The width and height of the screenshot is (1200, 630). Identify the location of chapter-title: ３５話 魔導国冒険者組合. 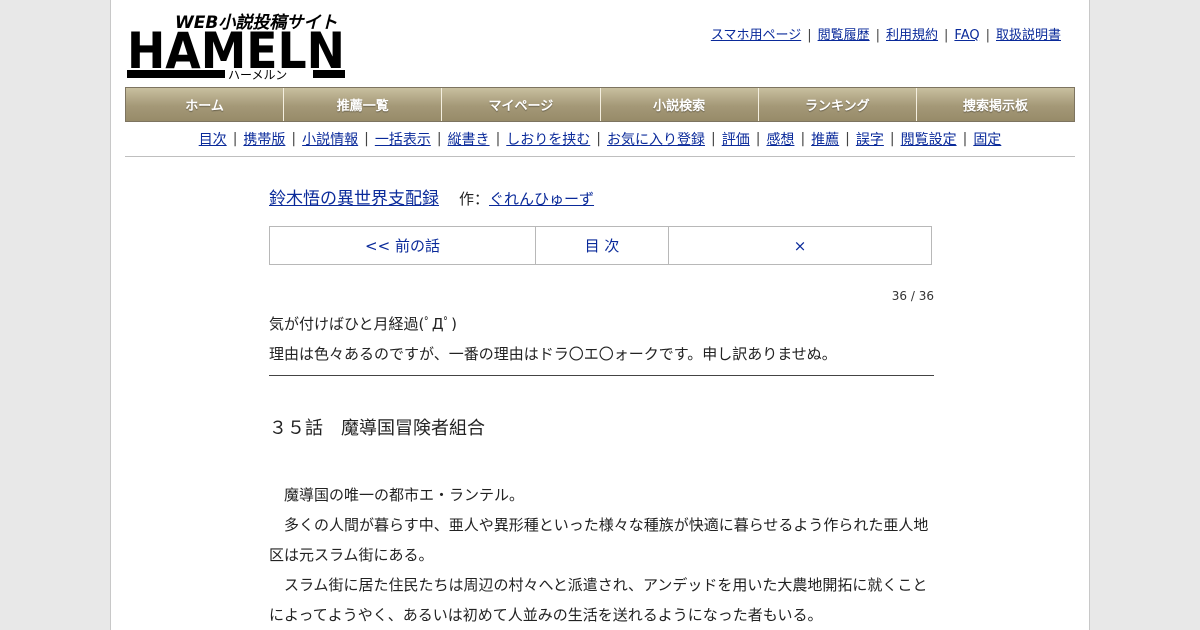
(377, 428).